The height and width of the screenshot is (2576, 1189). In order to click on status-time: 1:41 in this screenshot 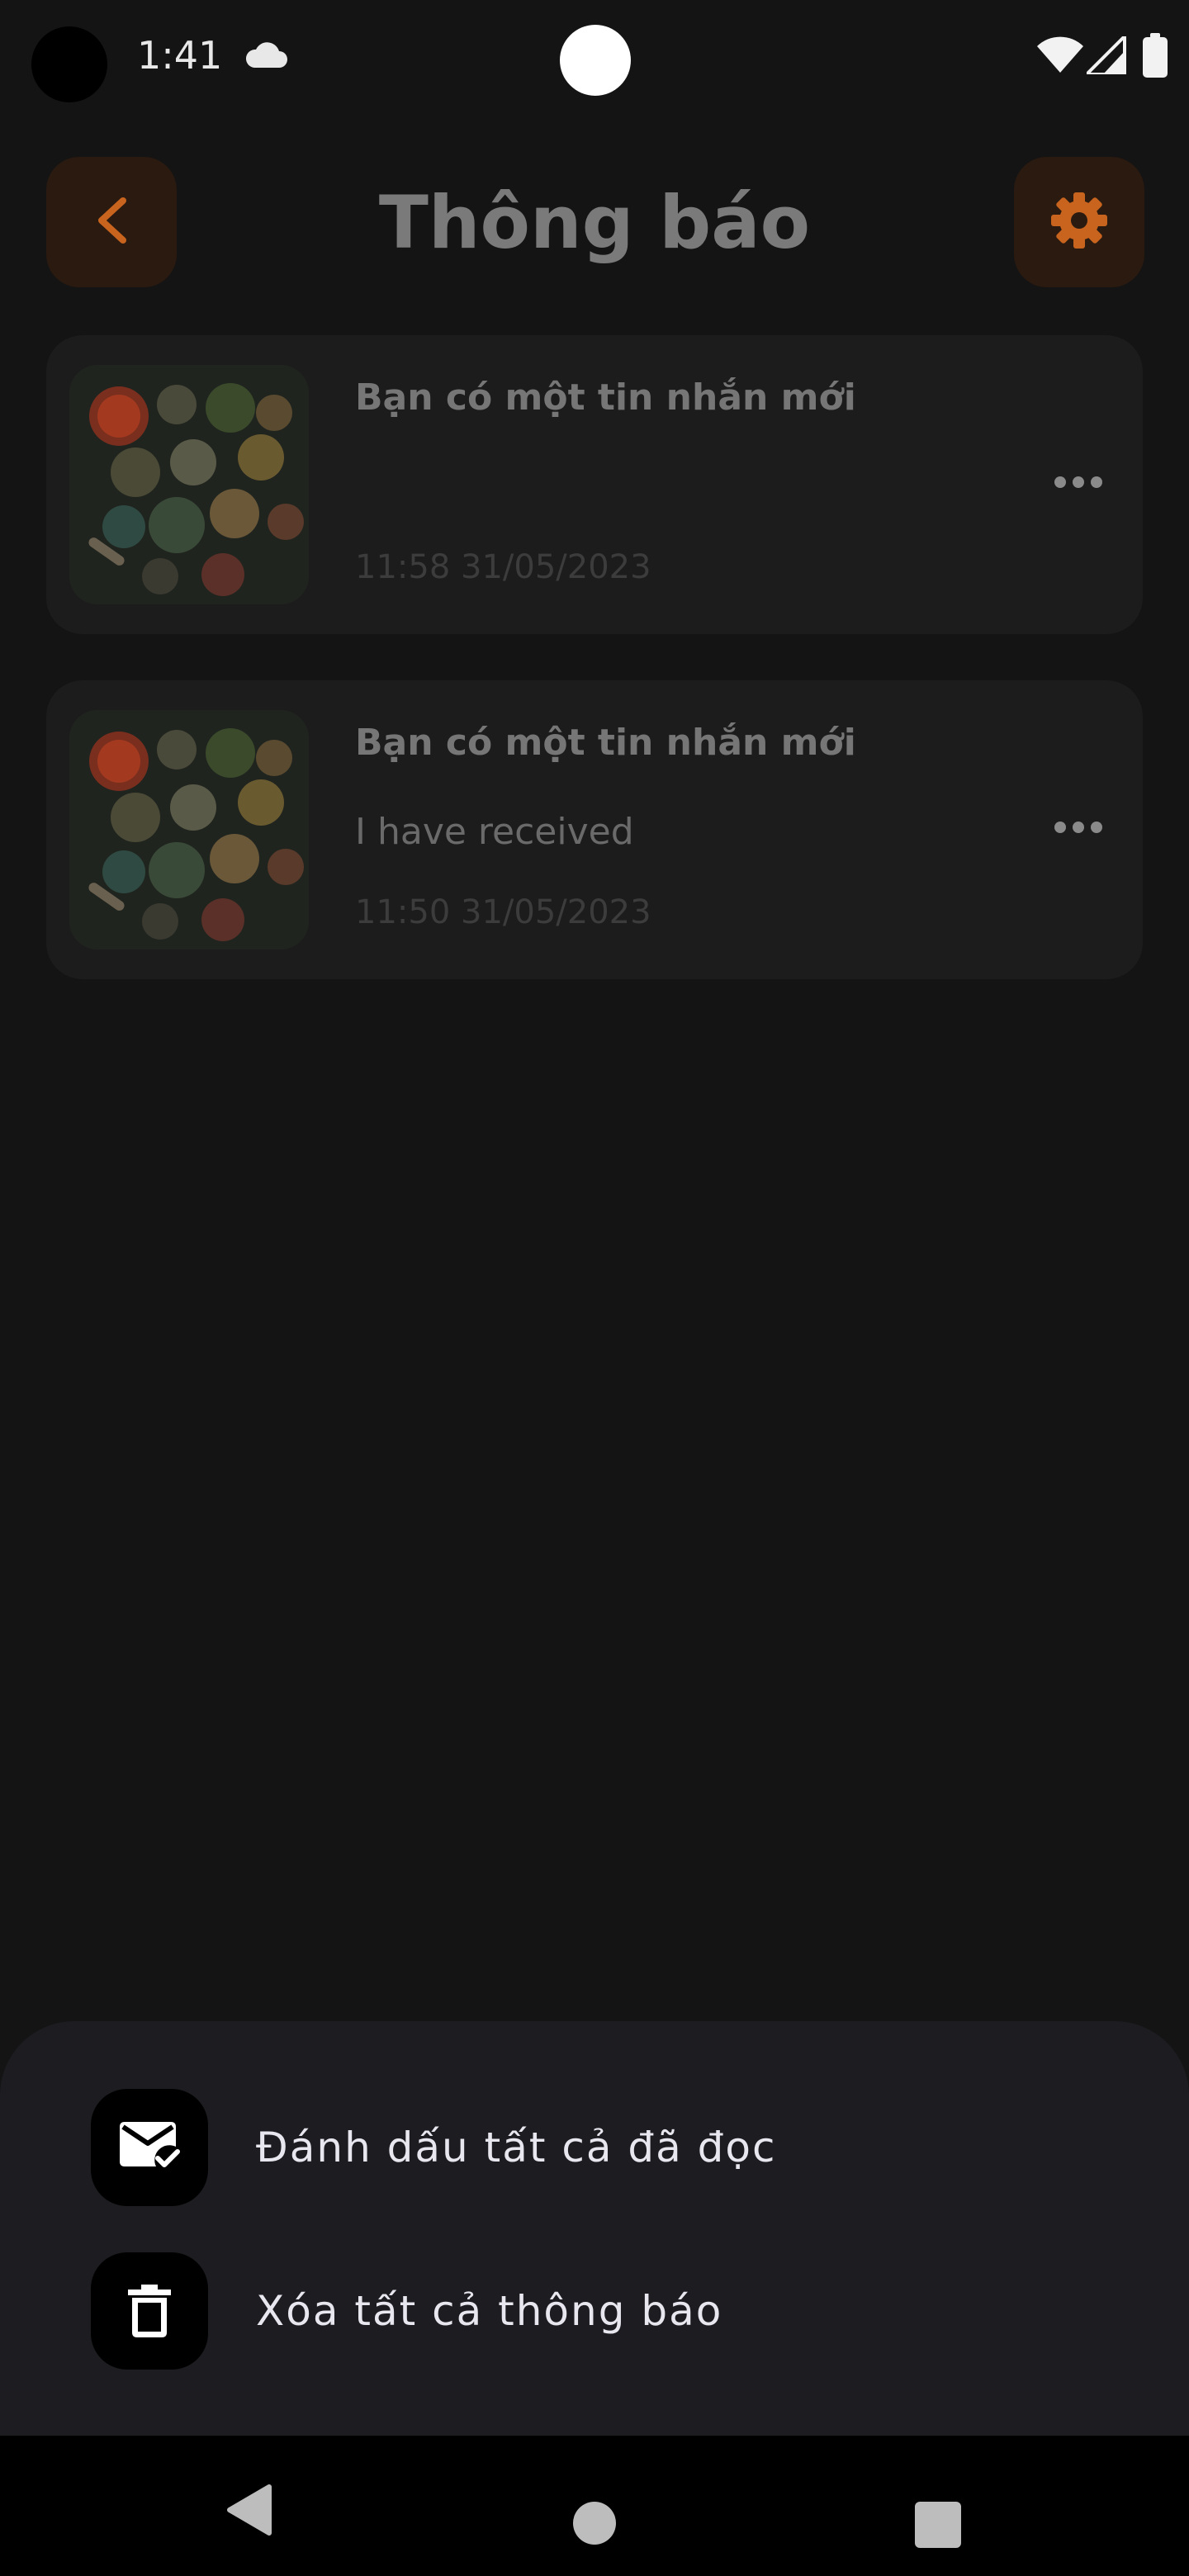, I will do `click(180, 55)`.